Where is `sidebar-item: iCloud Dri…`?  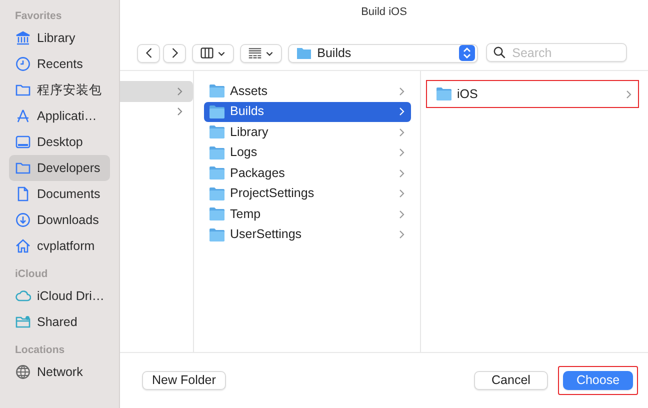
sidebar-item: iCloud Dri… is located at coordinates (59, 296).